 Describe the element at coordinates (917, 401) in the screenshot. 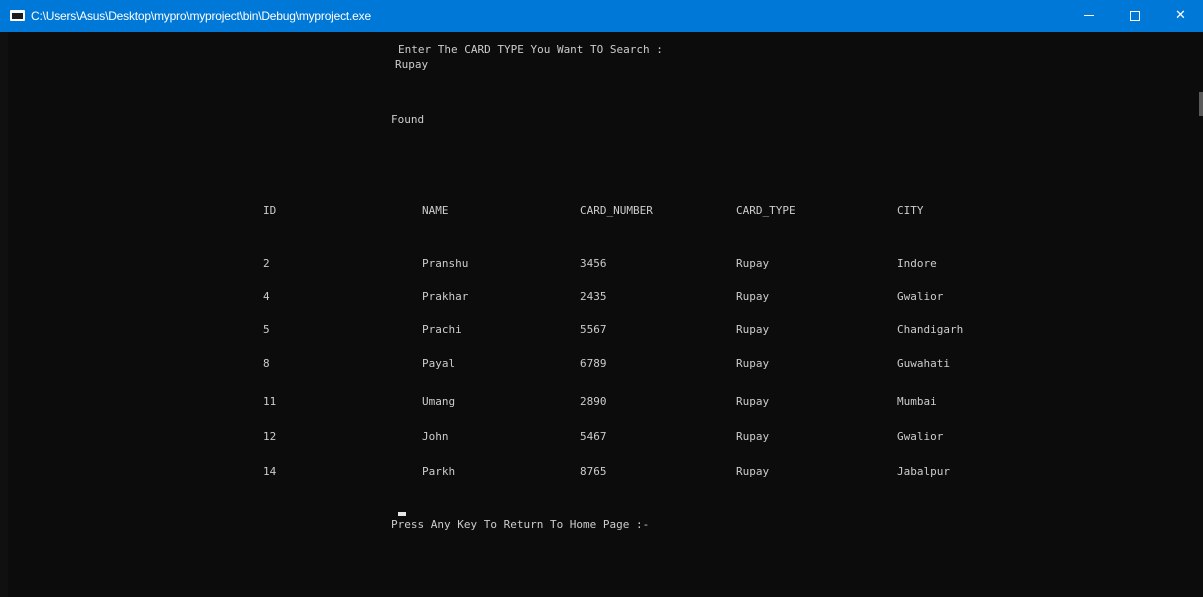

I see `cell-city: Mumbai` at that location.